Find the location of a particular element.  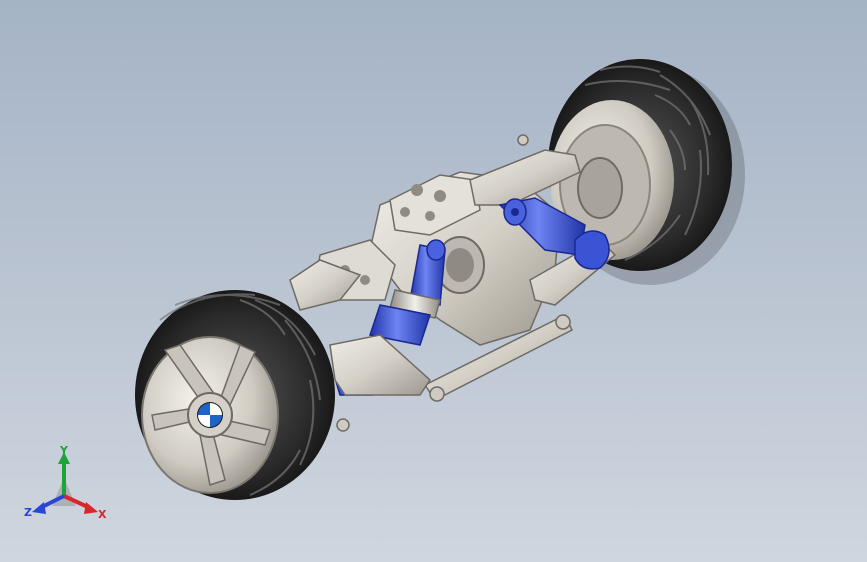

lower-arm-left is located at coordinates (380, 383).